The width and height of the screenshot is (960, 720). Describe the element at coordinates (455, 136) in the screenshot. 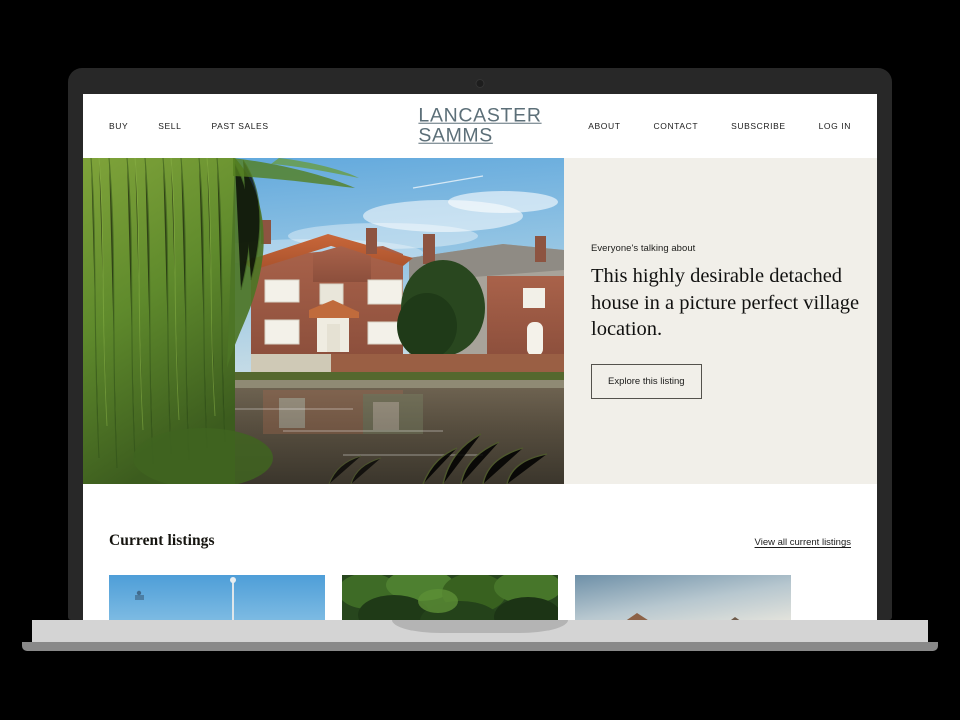

I see `brand-logo-line2: SAMMS` at that location.